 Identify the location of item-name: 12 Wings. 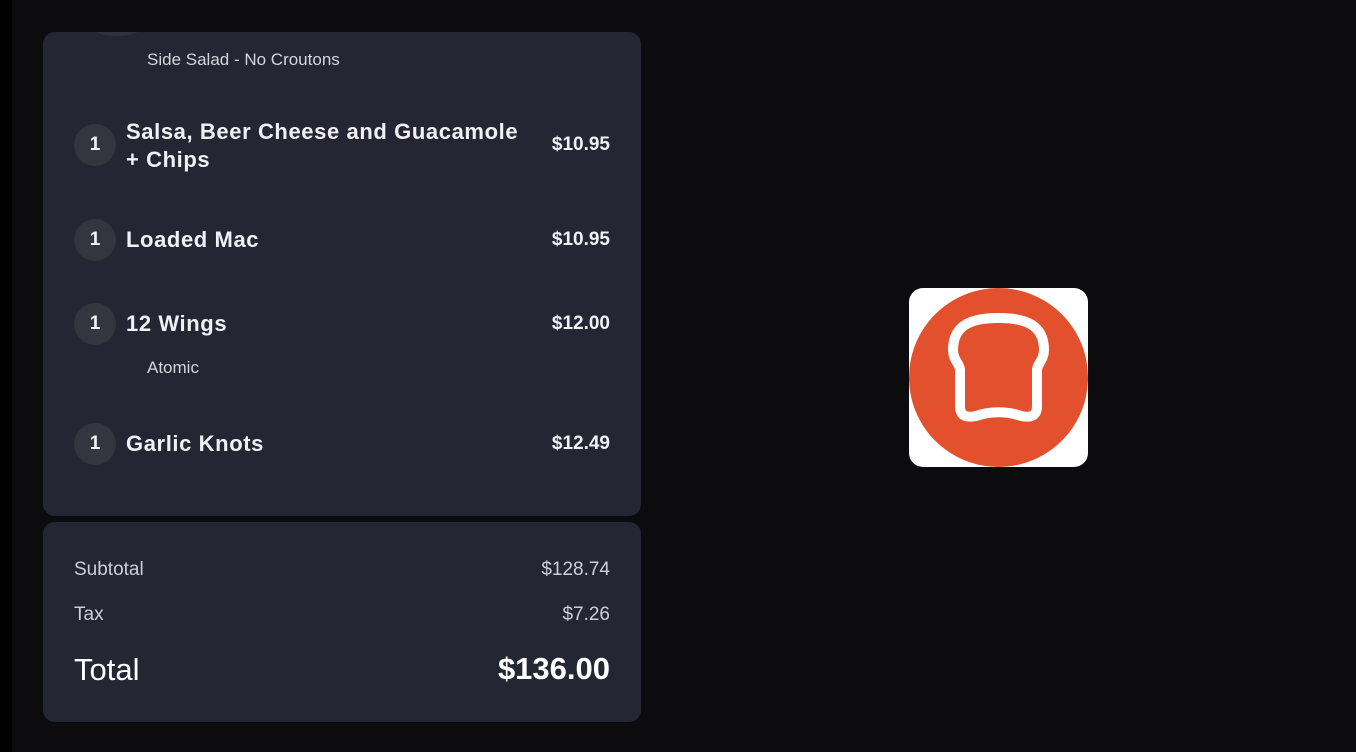
(177, 323).